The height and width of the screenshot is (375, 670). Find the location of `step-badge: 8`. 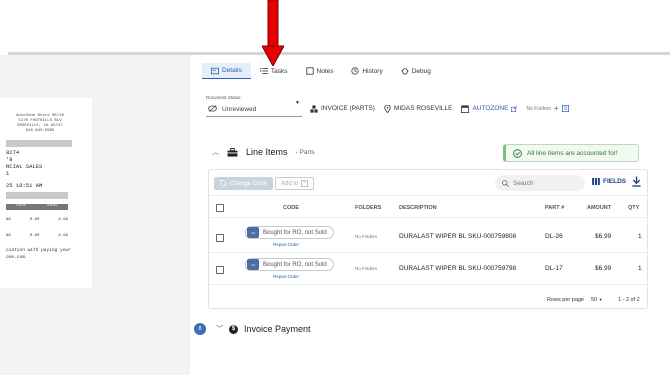

step-badge: 8 is located at coordinates (200, 329).